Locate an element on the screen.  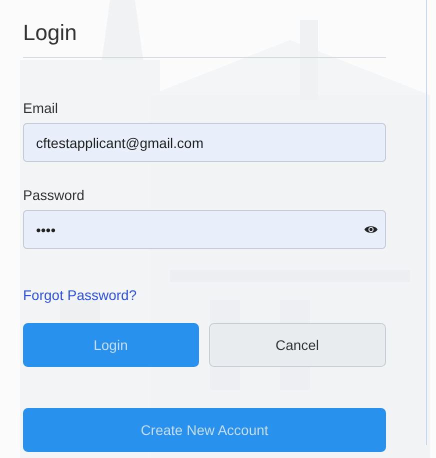
field-label: Password is located at coordinates (53, 195).